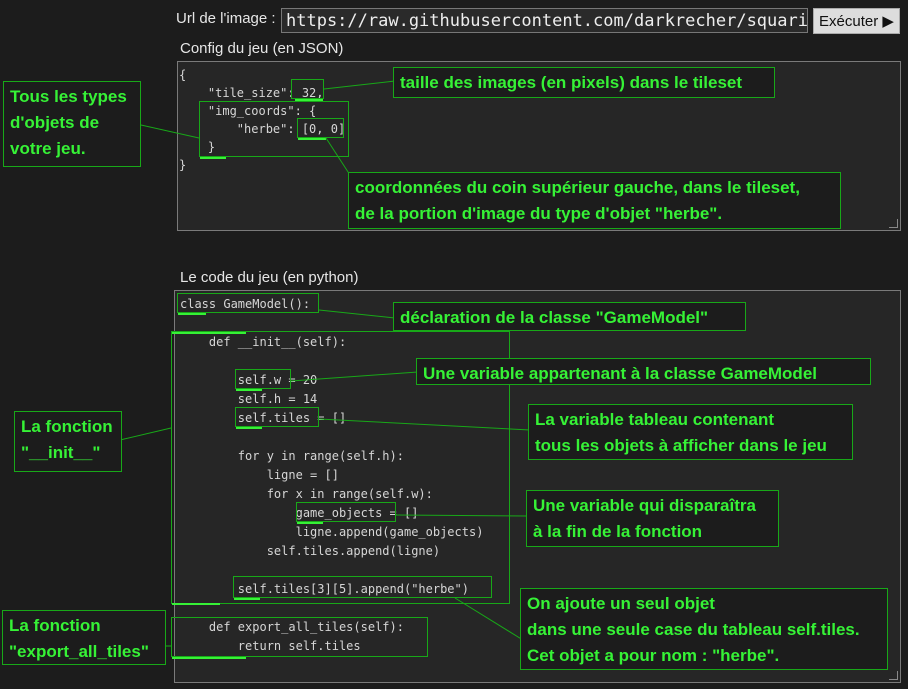  Describe the element at coordinates (362, 587) in the screenshot. I see `highlight-append-herbe` at that location.